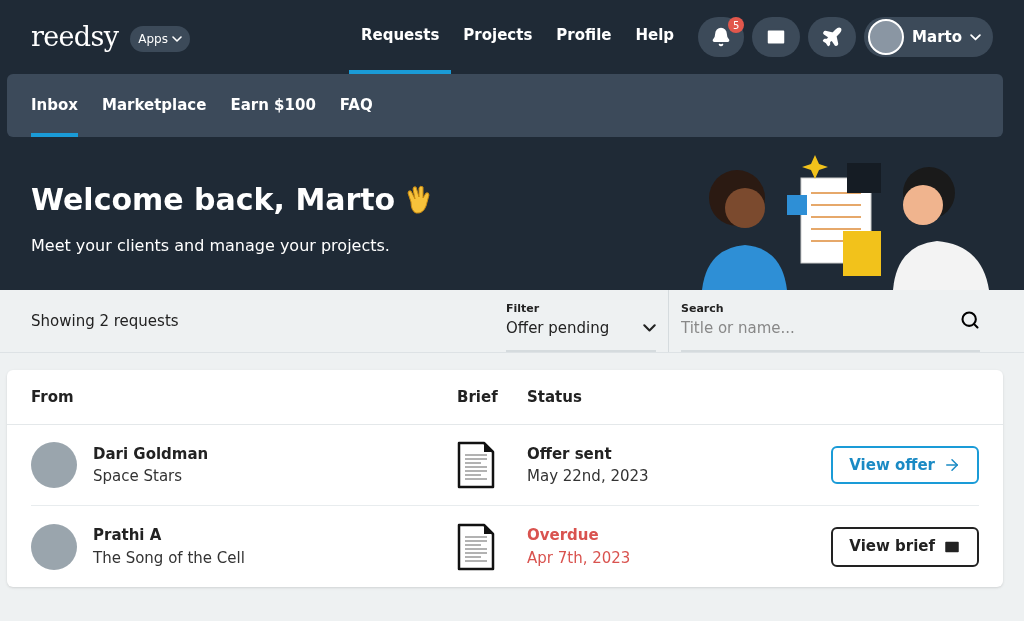 The height and width of the screenshot is (621, 1024). What do you see at coordinates (75, 37) in the screenshot?
I see `logo: reedsy` at bounding box center [75, 37].